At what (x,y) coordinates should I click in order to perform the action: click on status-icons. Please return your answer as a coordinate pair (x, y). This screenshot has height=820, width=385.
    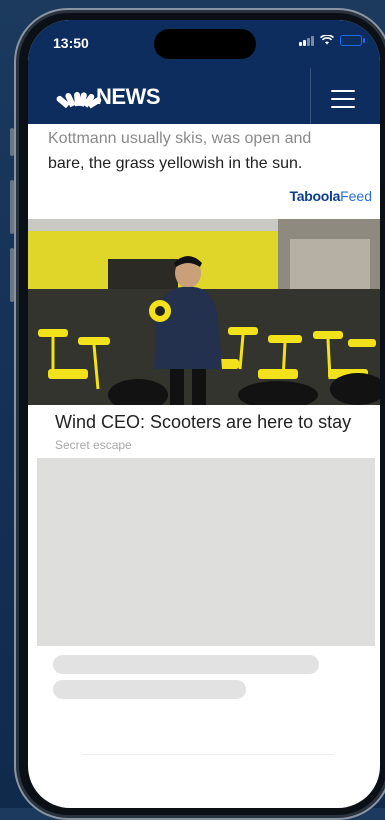
    Looking at the image, I should click on (332, 40).